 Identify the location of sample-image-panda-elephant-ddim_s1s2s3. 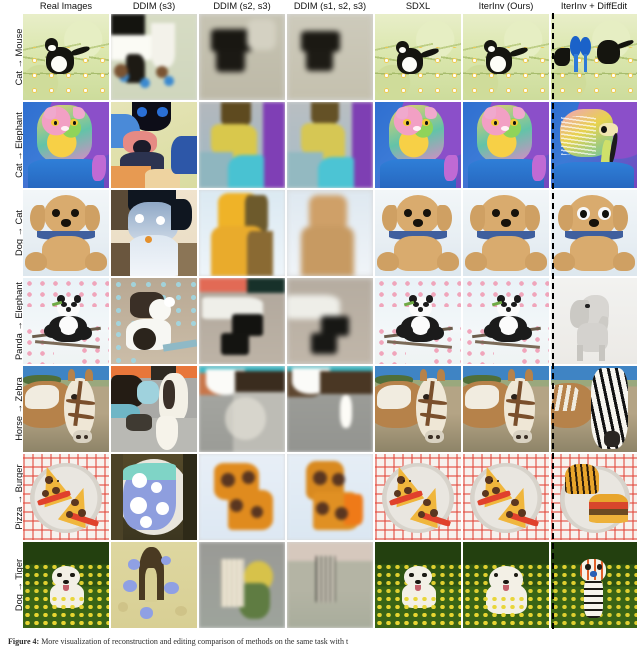
(330, 321).